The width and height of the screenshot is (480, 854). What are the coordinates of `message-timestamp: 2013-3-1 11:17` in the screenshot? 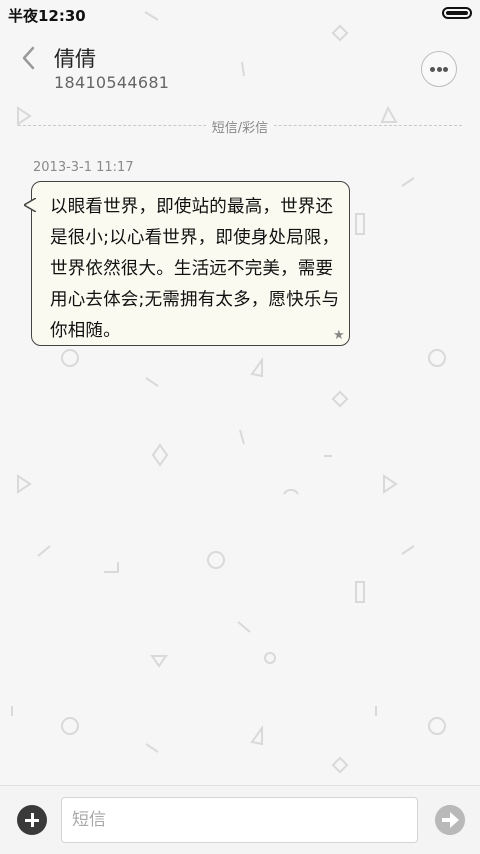 It's located at (83, 167).